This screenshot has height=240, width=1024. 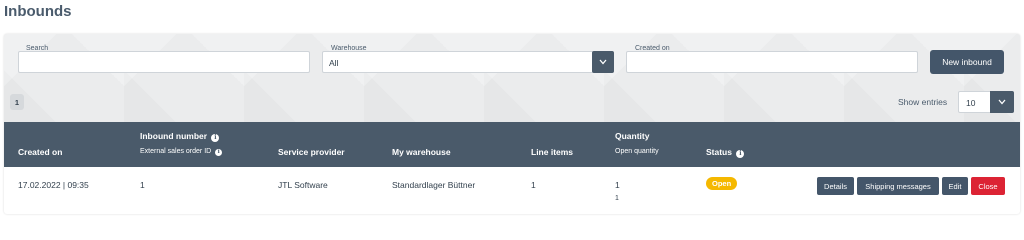 What do you see at coordinates (458, 62) in the screenshot?
I see `warehouse-select: All` at bounding box center [458, 62].